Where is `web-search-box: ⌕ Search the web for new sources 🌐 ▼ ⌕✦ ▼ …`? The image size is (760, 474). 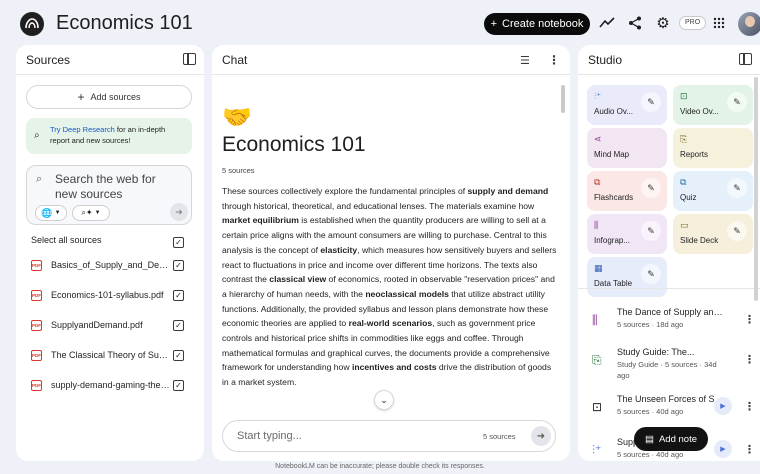 web-search-box: ⌕ Search the web for new sources 🌐 ▼ ⌕✦ ▼ … is located at coordinates (109, 195).